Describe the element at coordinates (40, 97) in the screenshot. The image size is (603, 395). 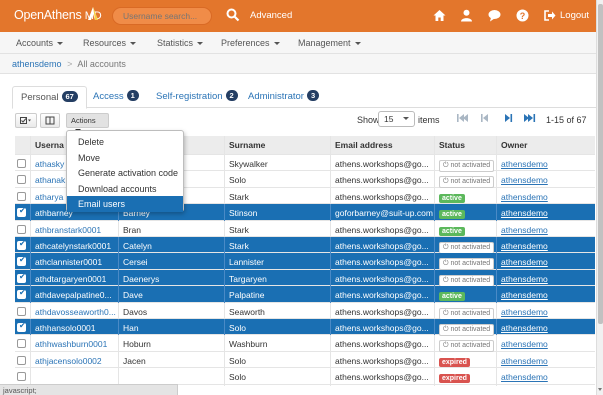
I see `tab-personal-label: Personal` at that location.